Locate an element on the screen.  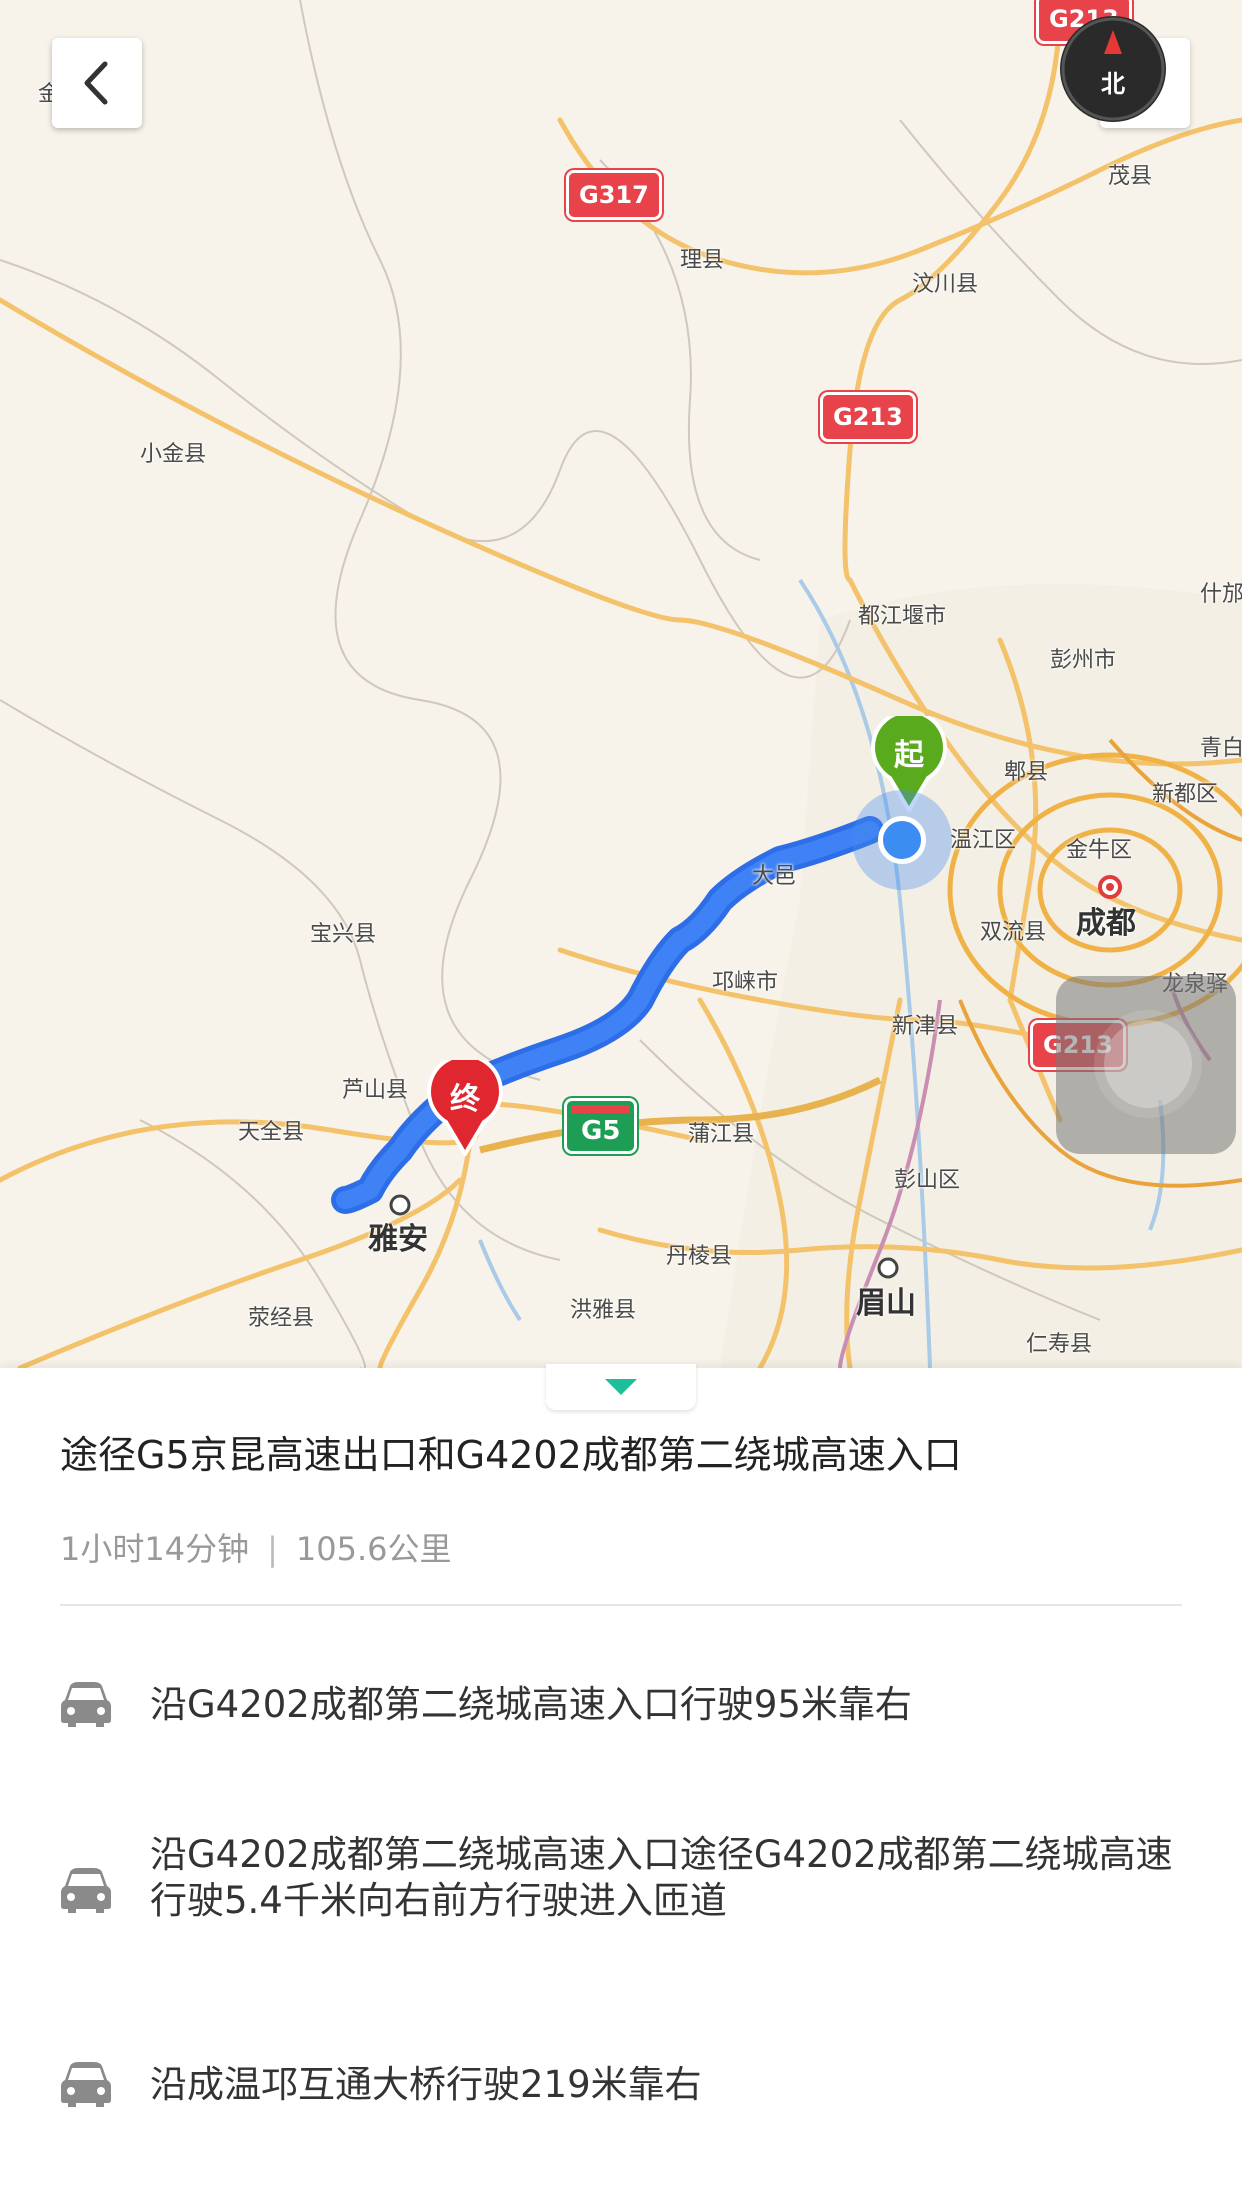
place-label: 新津县 is located at coordinates (925, 1026).